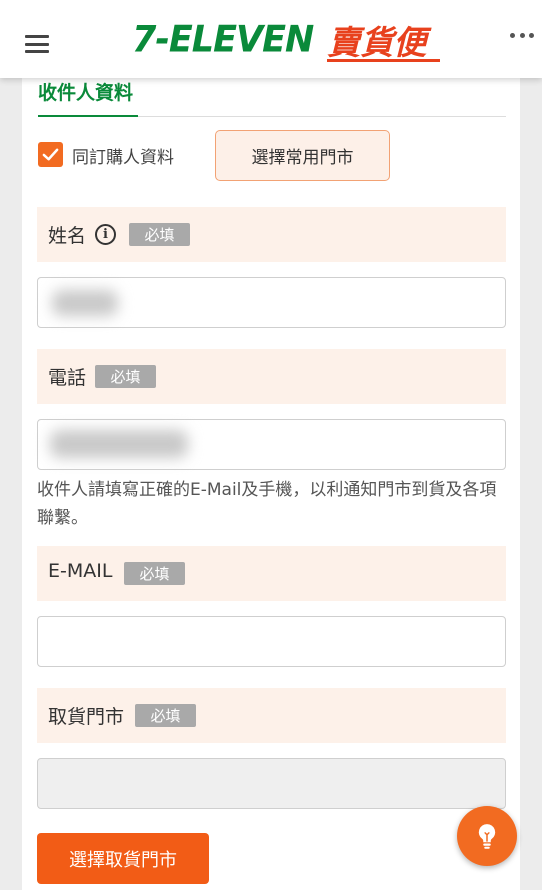 The image size is (542, 890). I want to click on pickup-store-input, so click(271, 783).